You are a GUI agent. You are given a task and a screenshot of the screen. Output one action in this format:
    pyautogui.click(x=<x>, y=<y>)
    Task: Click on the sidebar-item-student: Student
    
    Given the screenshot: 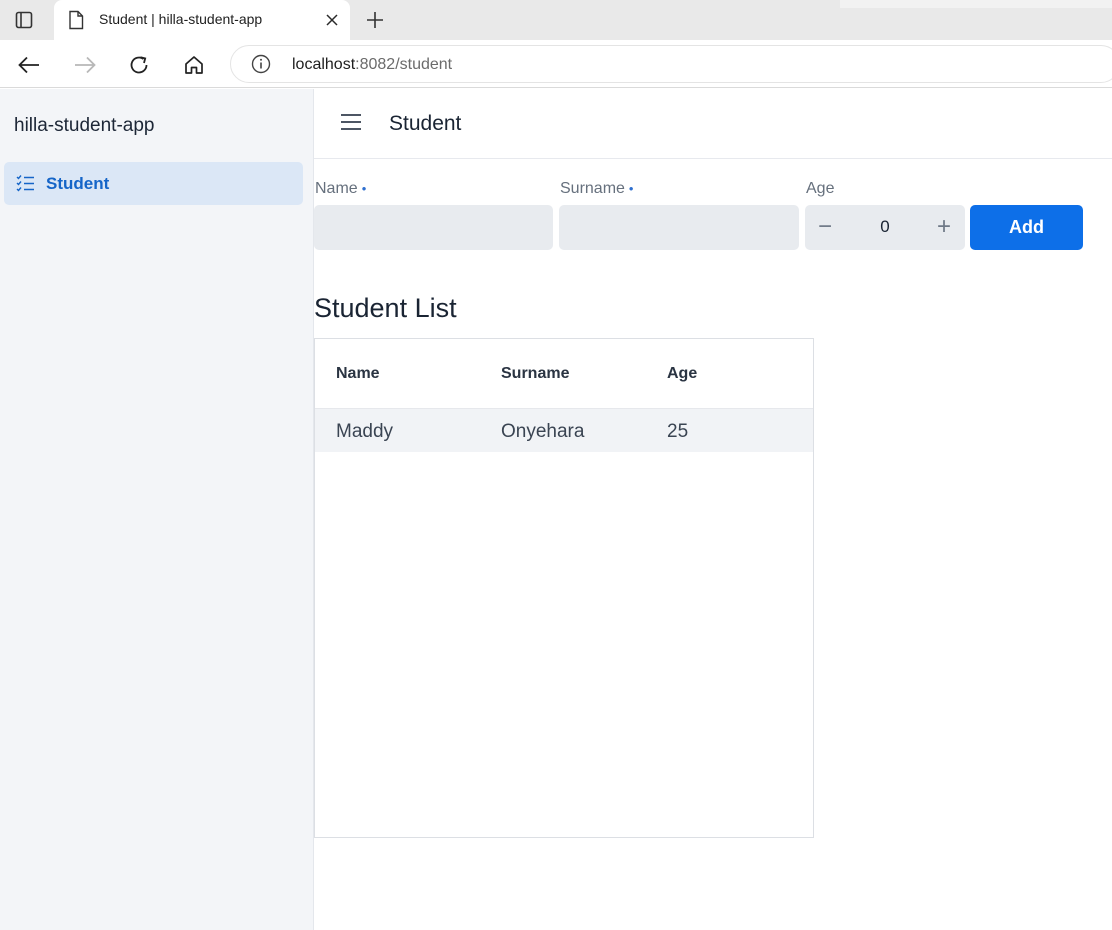 What is the action you would take?
    pyautogui.click(x=153, y=183)
    